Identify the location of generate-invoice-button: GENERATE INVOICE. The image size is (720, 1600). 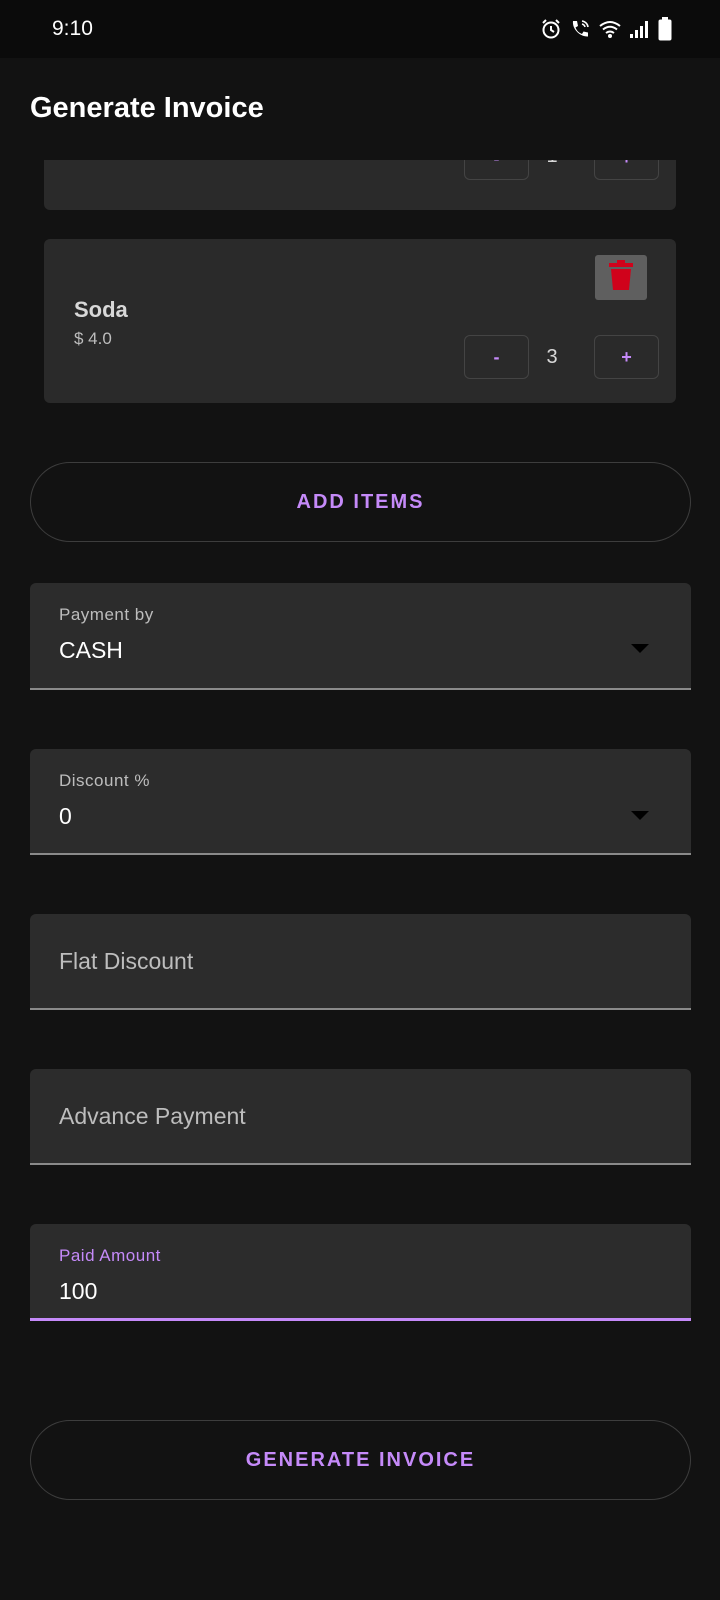
(360, 1460).